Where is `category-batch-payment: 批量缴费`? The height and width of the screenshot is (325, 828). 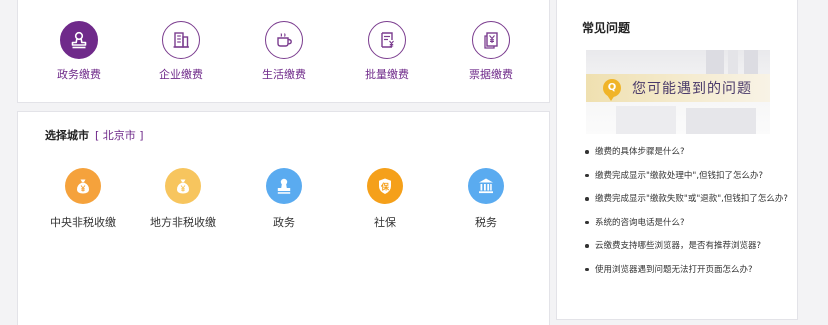 category-batch-payment: 批量缴费 is located at coordinates (387, 51).